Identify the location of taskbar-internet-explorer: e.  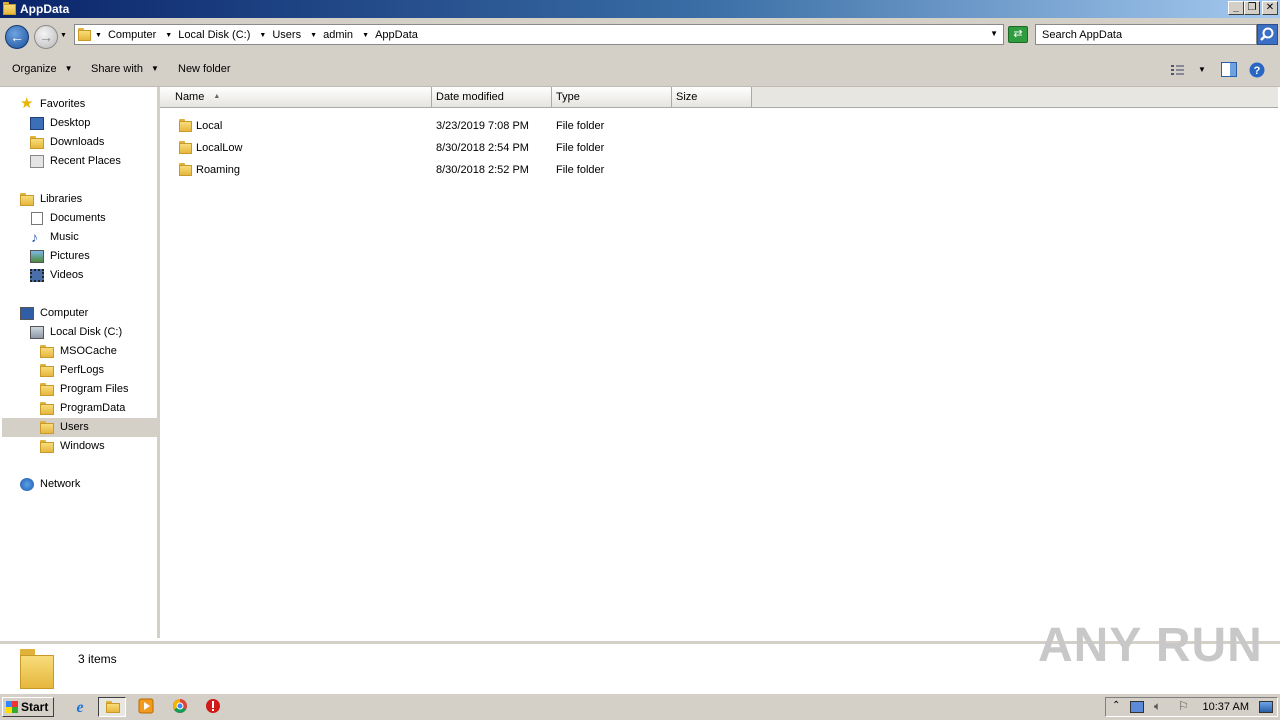
(81, 707).